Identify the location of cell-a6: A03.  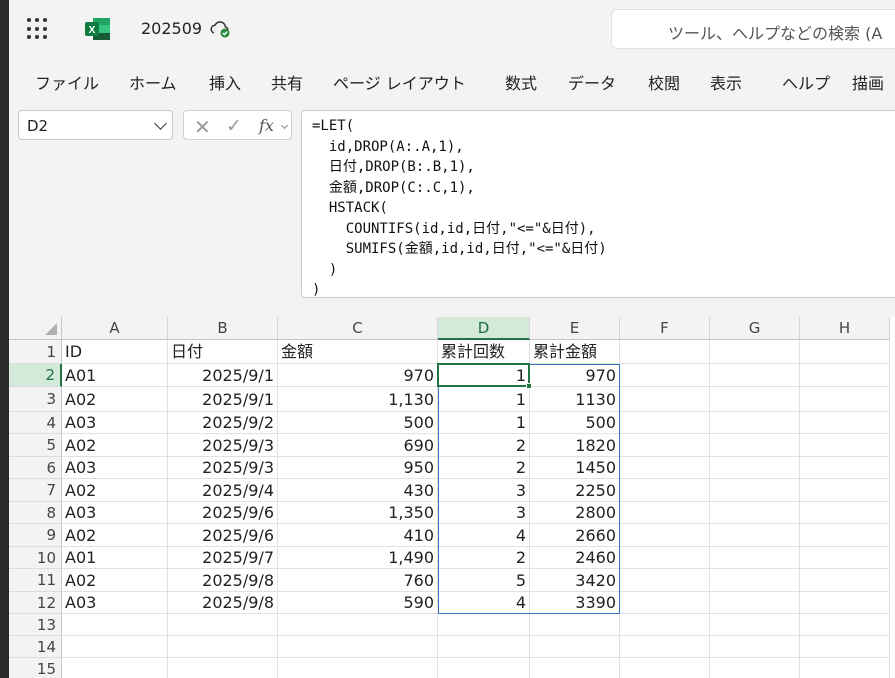
(115, 468).